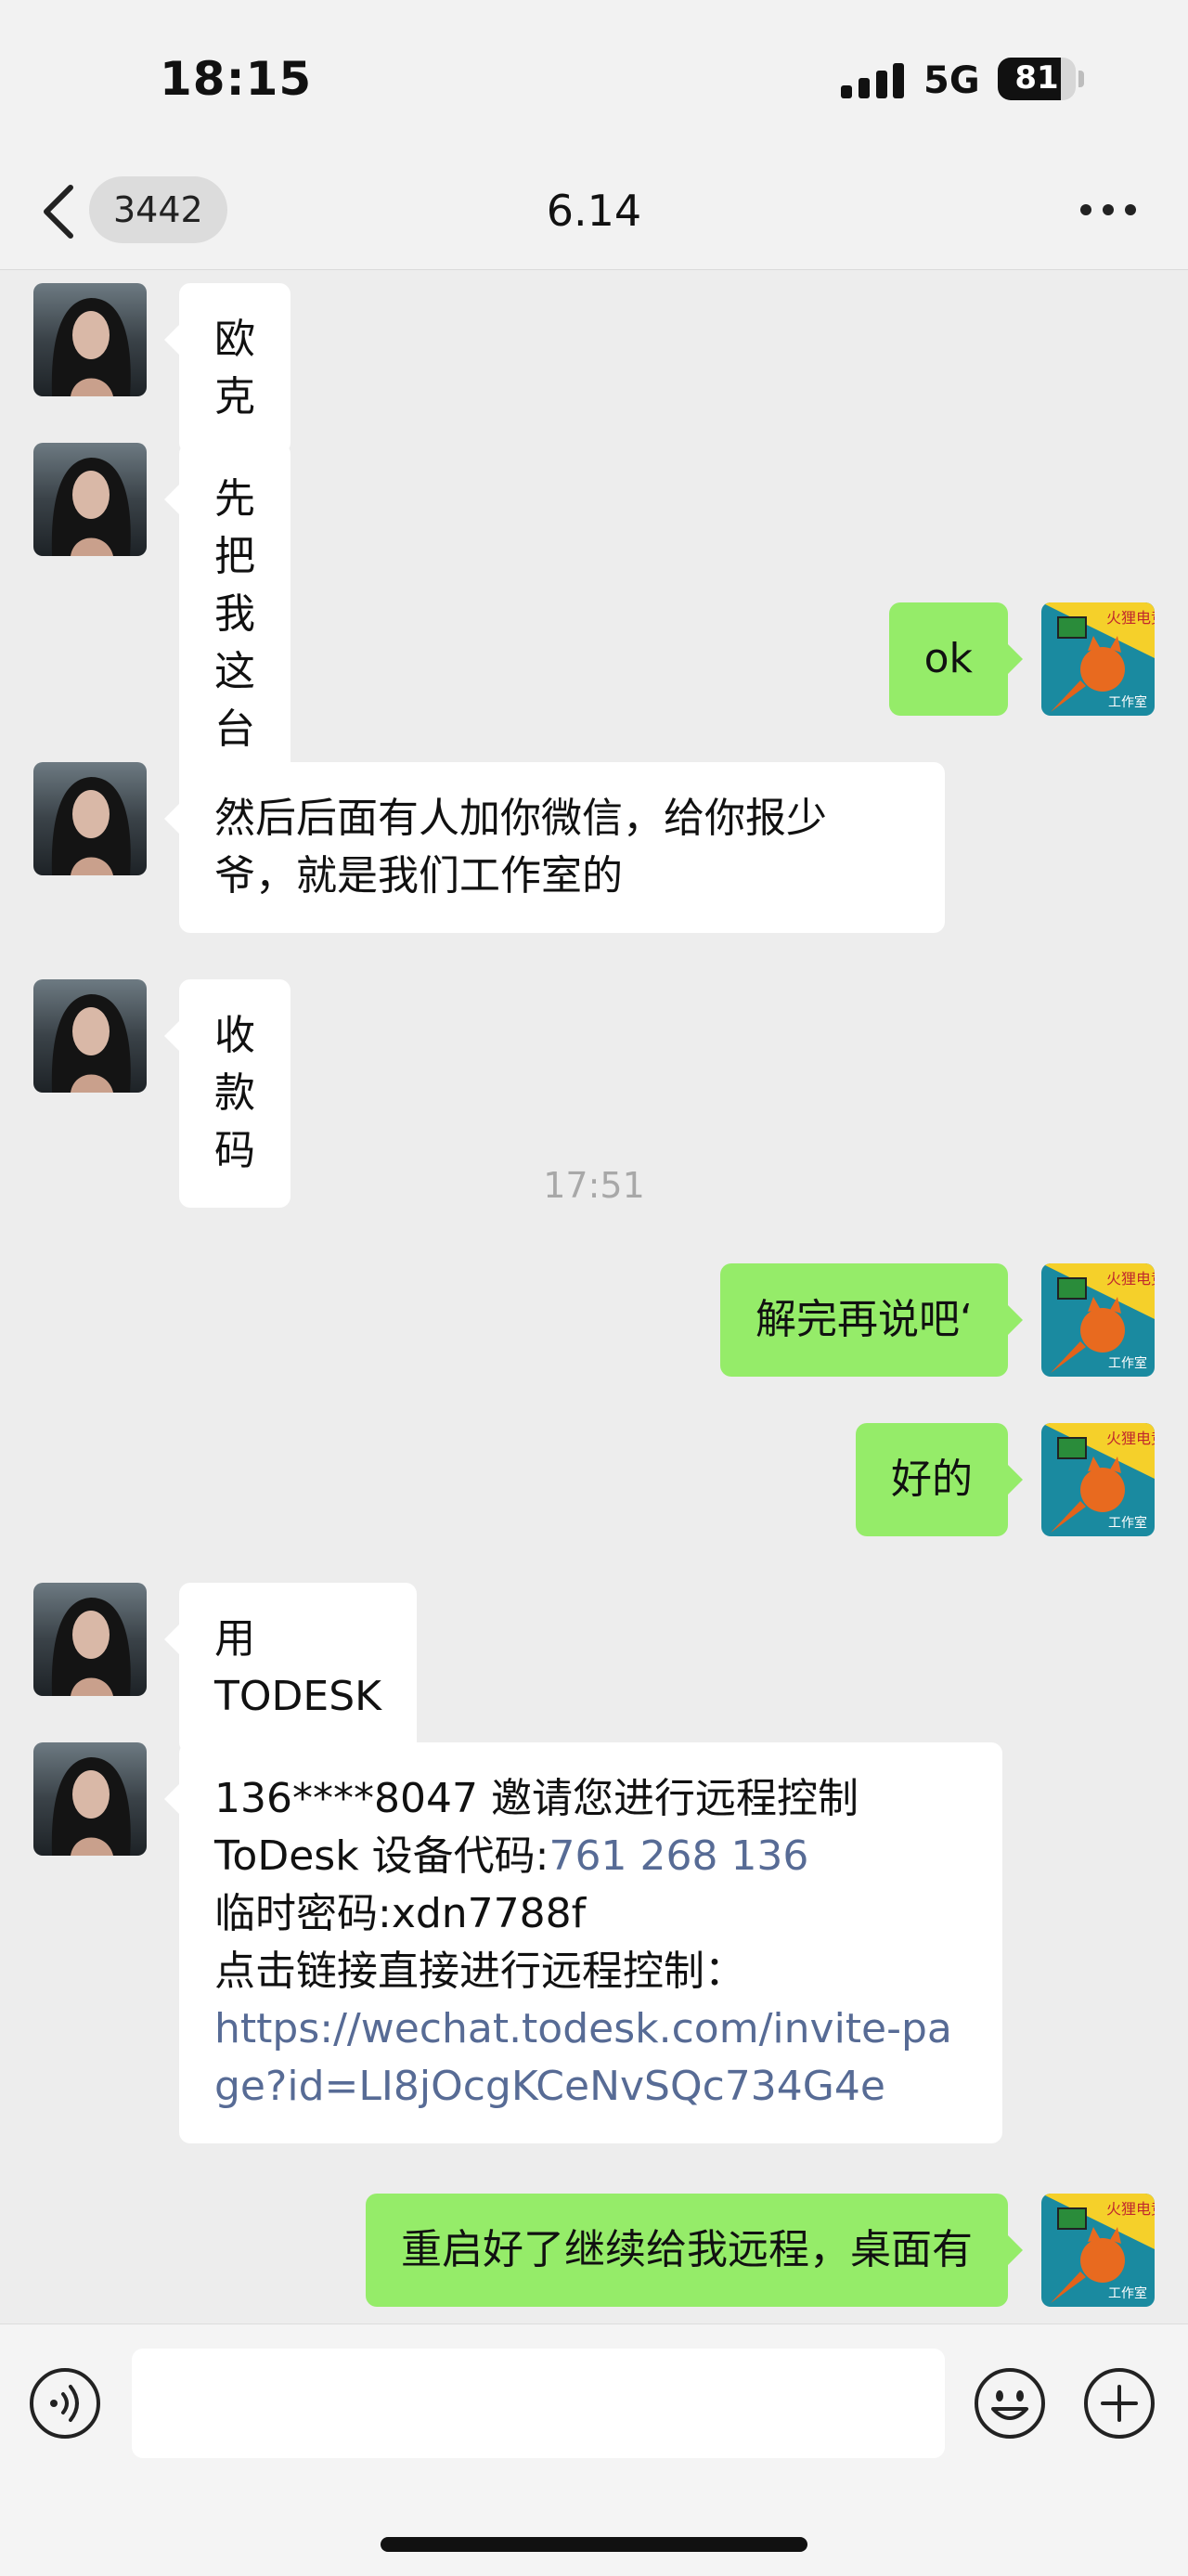 The image size is (1188, 2576). What do you see at coordinates (290, 1668) in the screenshot?
I see `message-bubble: 用 TODESK` at bounding box center [290, 1668].